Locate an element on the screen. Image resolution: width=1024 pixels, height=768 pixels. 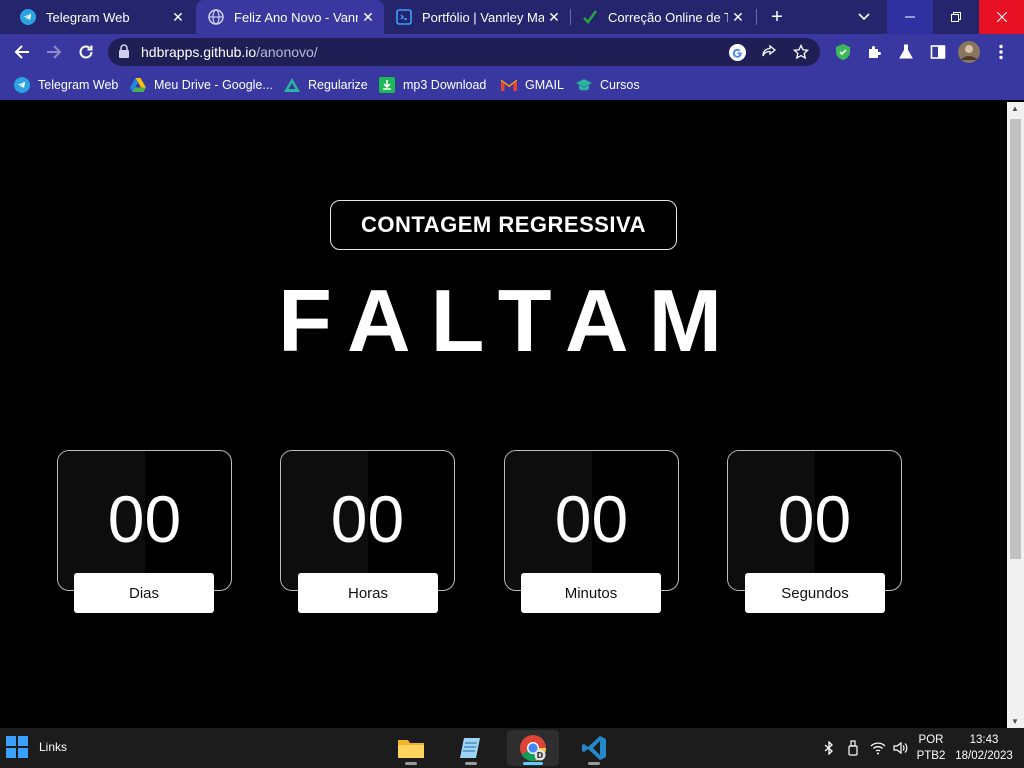
globe-icon is located at coordinates (216, 17).